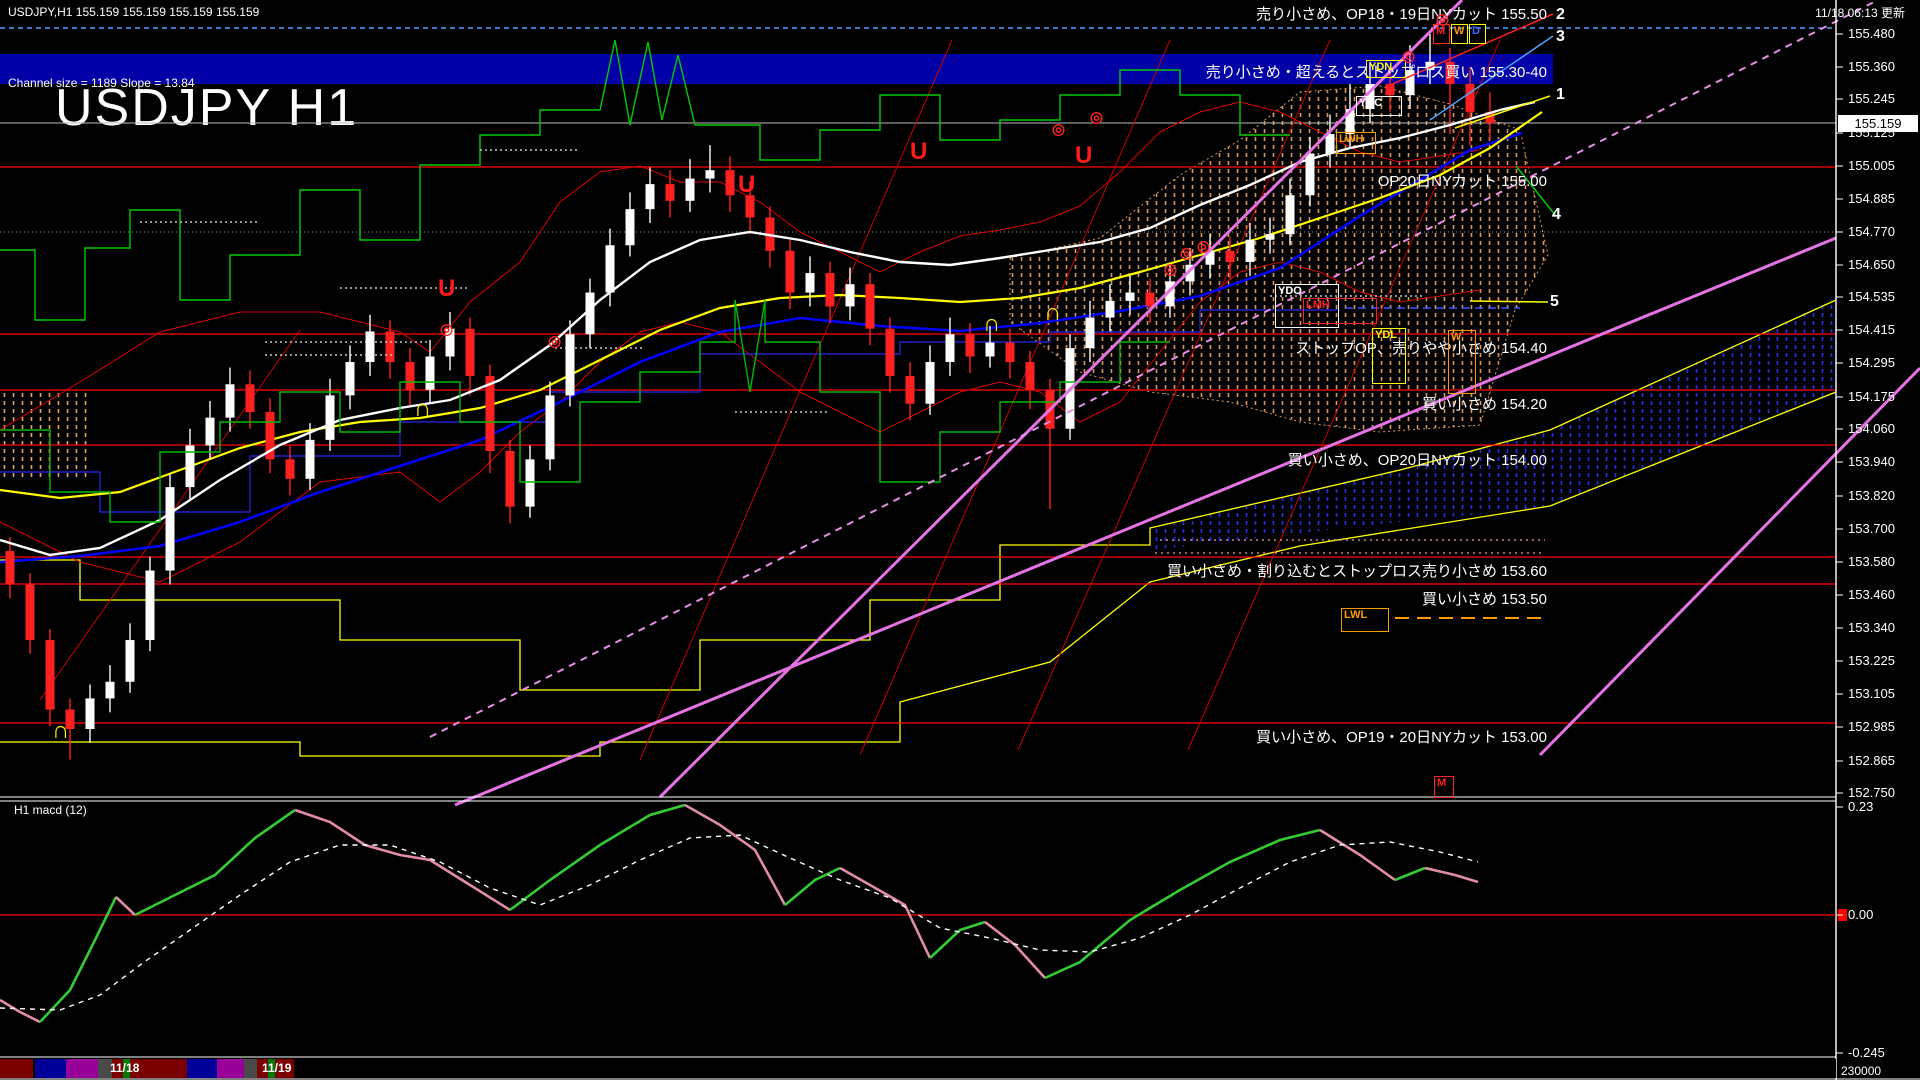  Describe the element at coordinates (585, 411) in the screenshot. I see `green-channel-lower` at that location.